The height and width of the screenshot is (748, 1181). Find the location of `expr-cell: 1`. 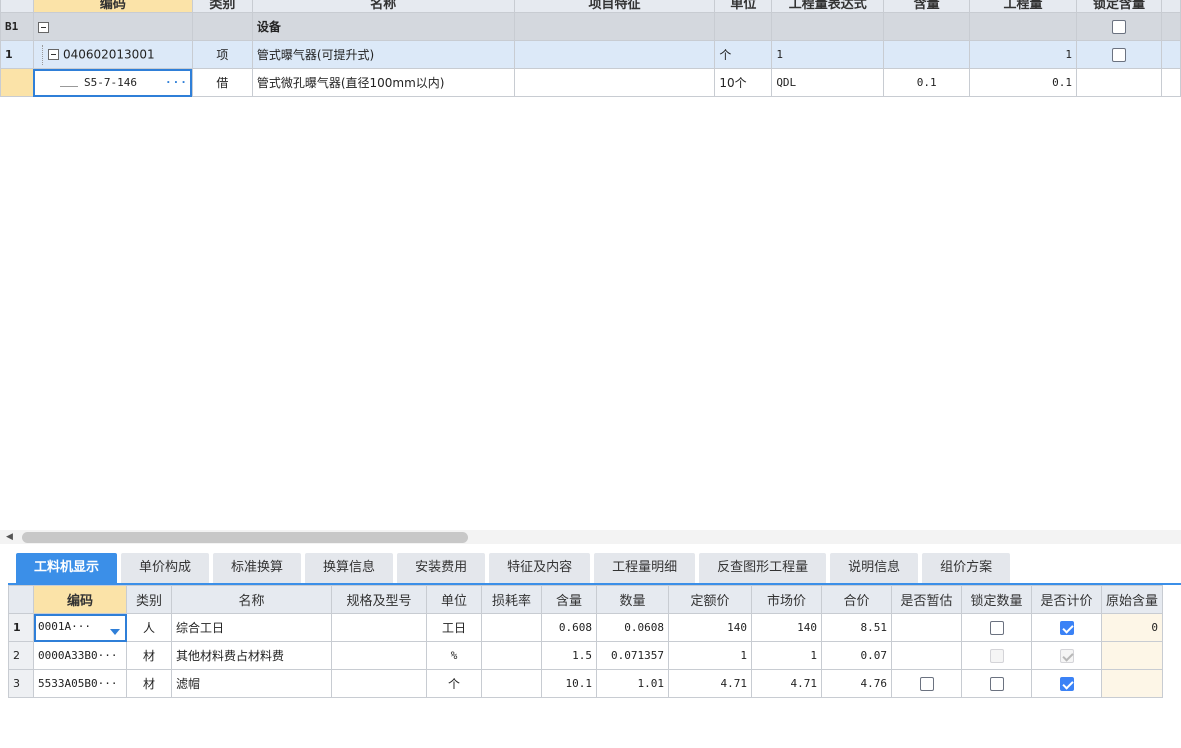

expr-cell: 1 is located at coordinates (828, 54).